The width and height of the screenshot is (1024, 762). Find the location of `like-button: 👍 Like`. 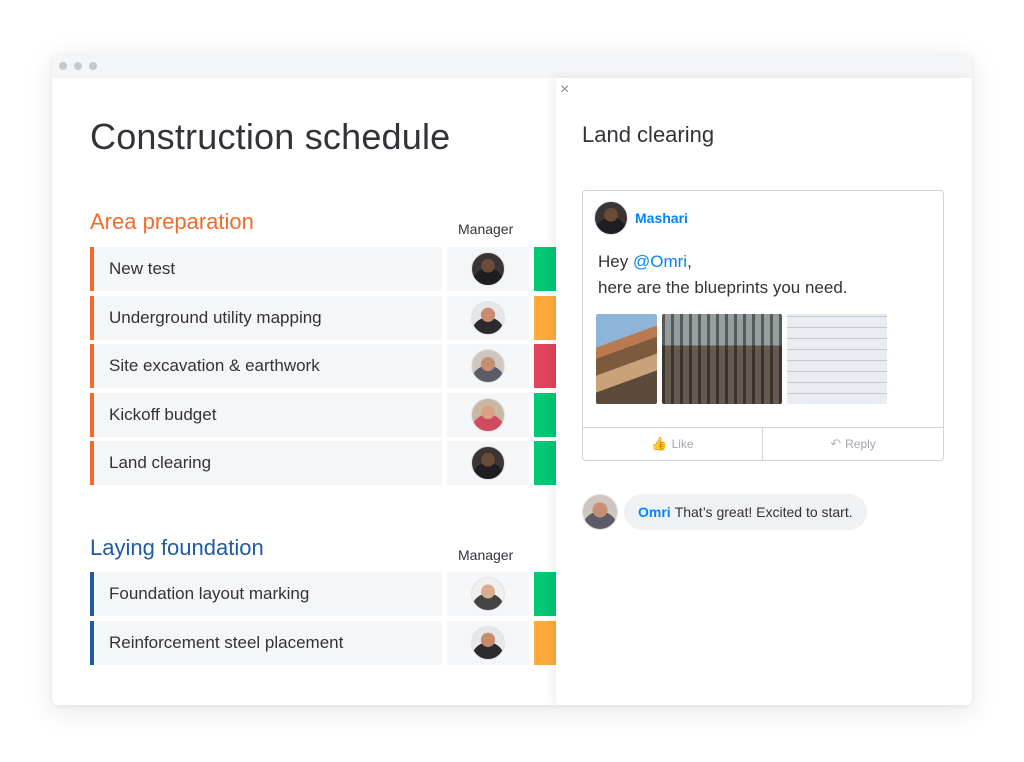

like-button: 👍 Like is located at coordinates (673, 444).